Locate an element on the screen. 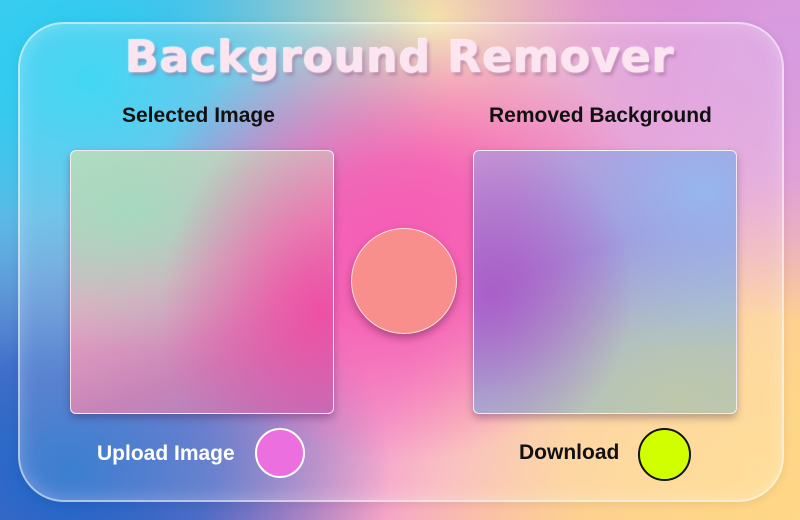  removed-background-label: Removed Background is located at coordinates (600, 115).